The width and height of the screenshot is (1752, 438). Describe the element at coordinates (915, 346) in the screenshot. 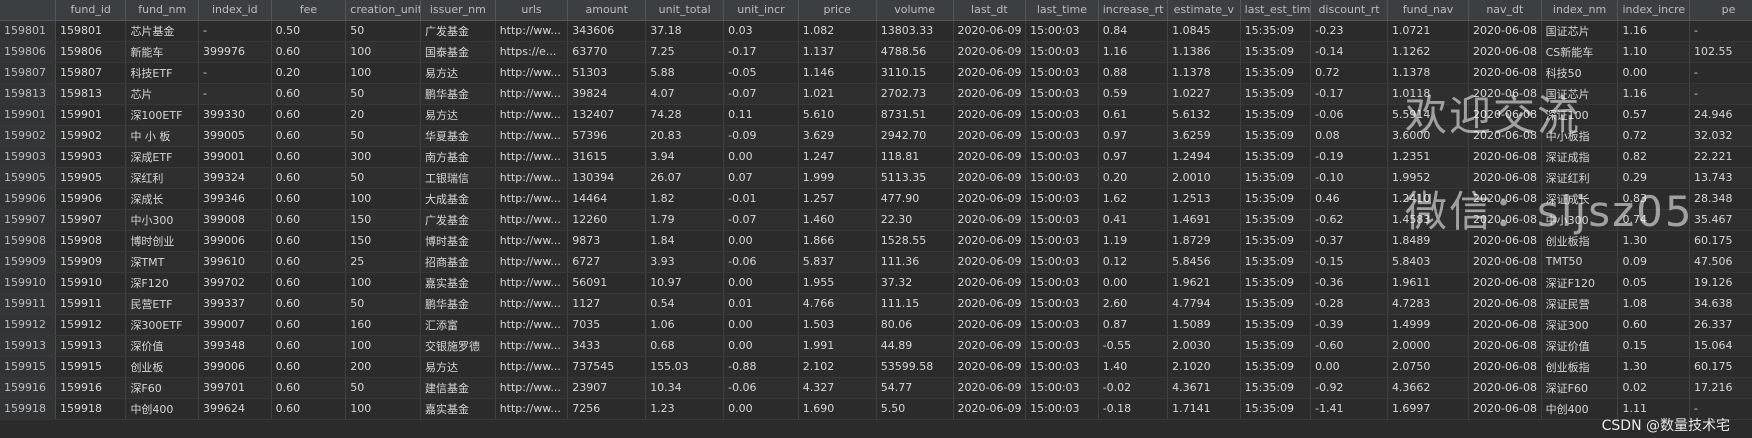

I see `table-cell: 44.89` at that location.